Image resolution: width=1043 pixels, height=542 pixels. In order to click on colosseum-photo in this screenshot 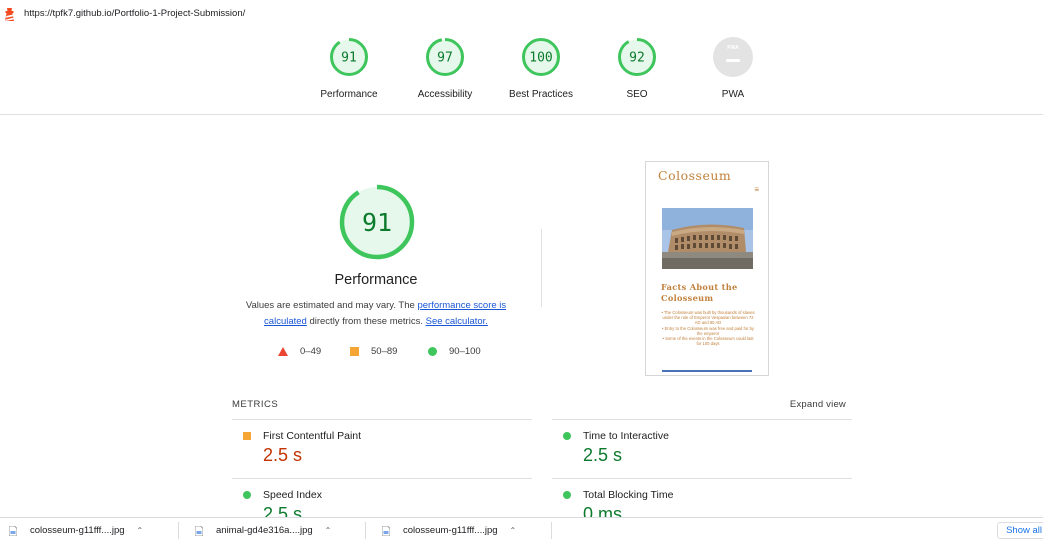, I will do `click(707, 238)`.